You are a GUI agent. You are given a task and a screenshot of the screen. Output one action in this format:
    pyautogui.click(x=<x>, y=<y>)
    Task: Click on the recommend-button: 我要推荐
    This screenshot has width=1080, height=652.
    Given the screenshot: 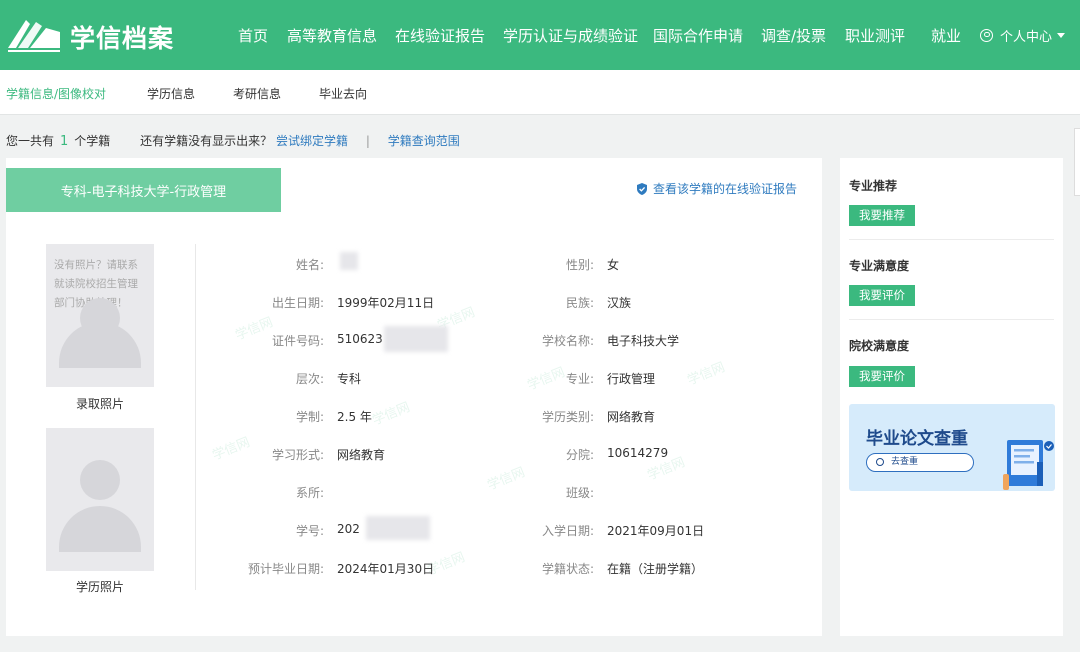 What is the action you would take?
    pyautogui.click(x=882, y=215)
    